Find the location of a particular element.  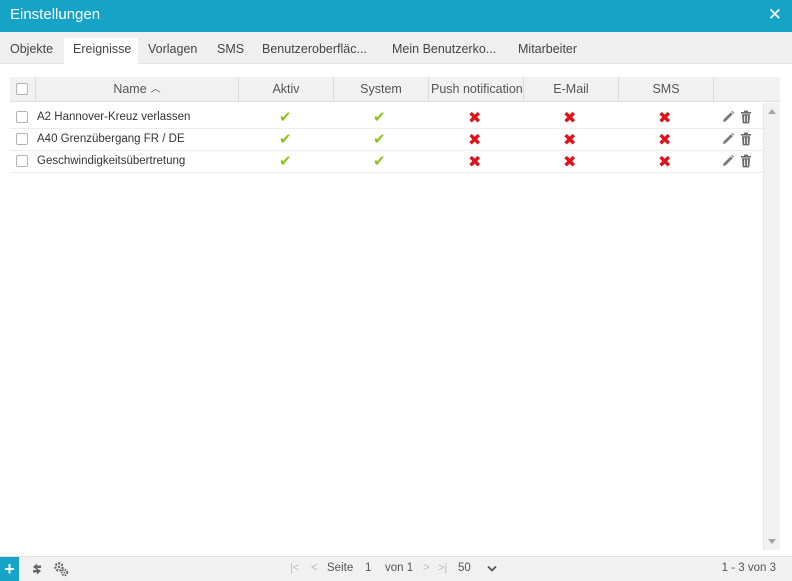

range-text: 1 - 3 von 3 is located at coordinates (748, 568).